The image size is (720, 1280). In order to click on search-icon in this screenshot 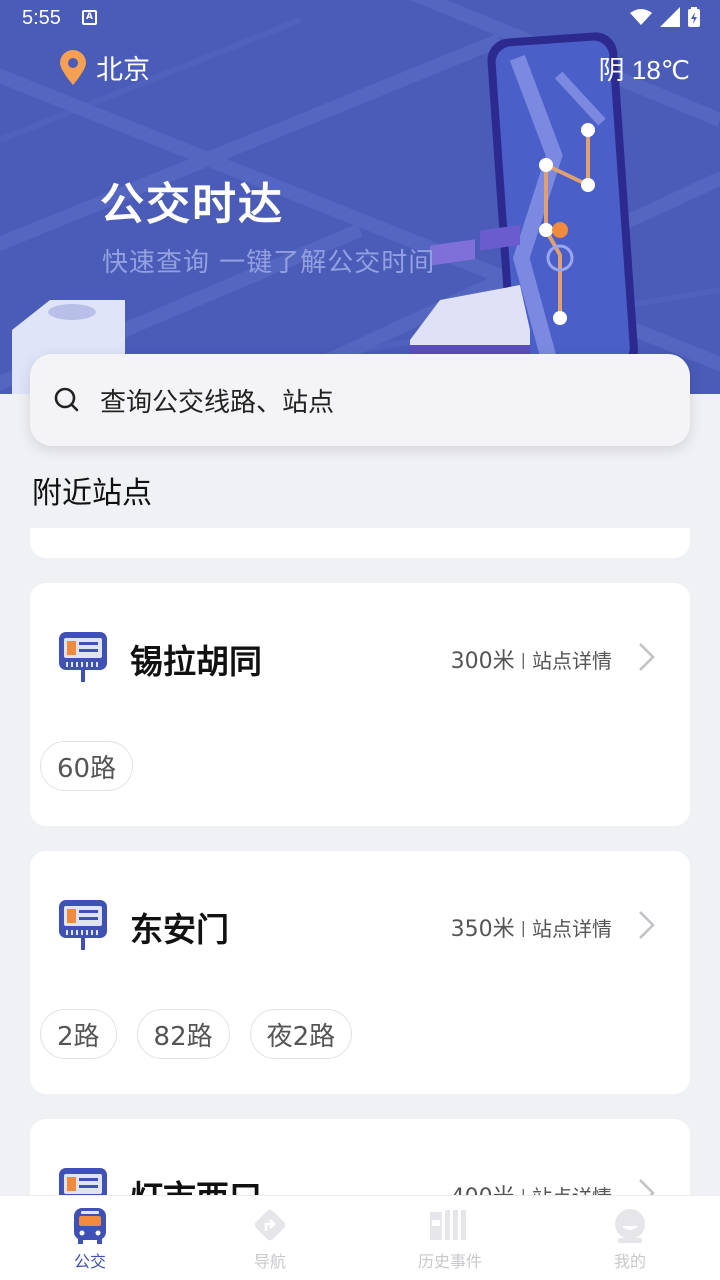, I will do `click(66, 399)`.